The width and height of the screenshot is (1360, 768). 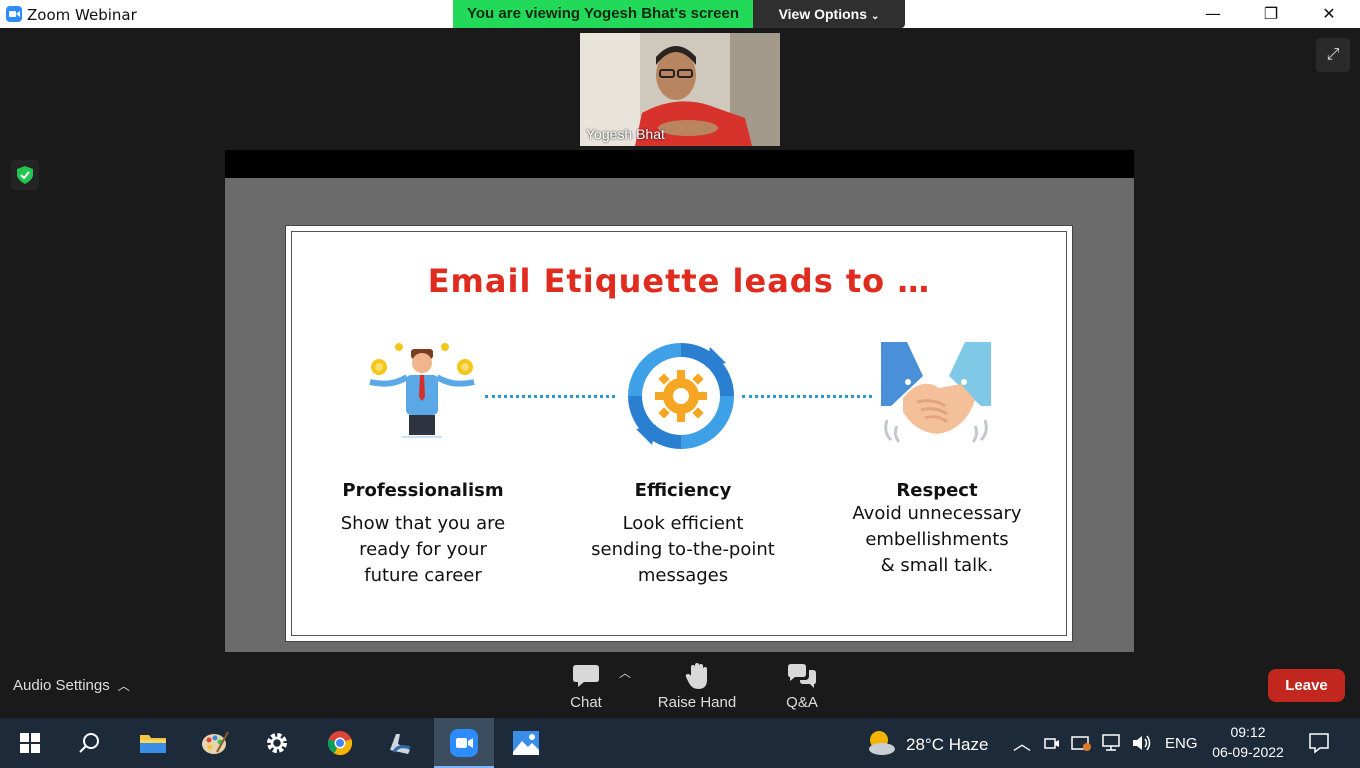 What do you see at coordinates (625, 134) in the screenshot?
I see `participant-name: Yogesh Bhat` at bounding box center [625, 134].